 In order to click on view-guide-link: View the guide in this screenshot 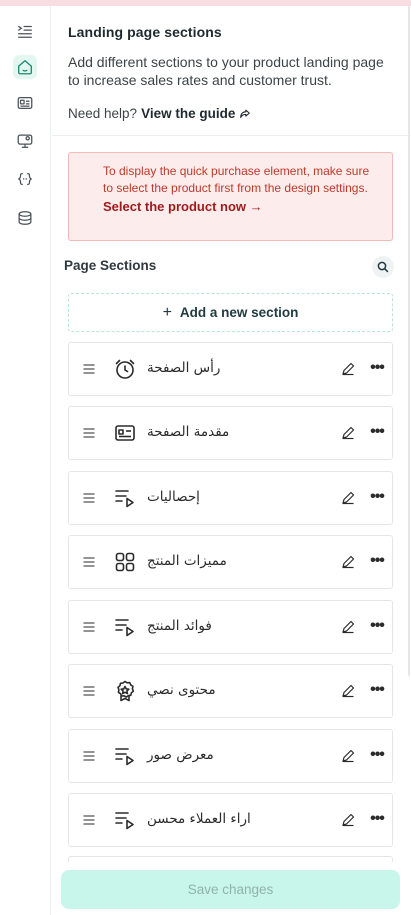, I will do `click(188, 113)`.